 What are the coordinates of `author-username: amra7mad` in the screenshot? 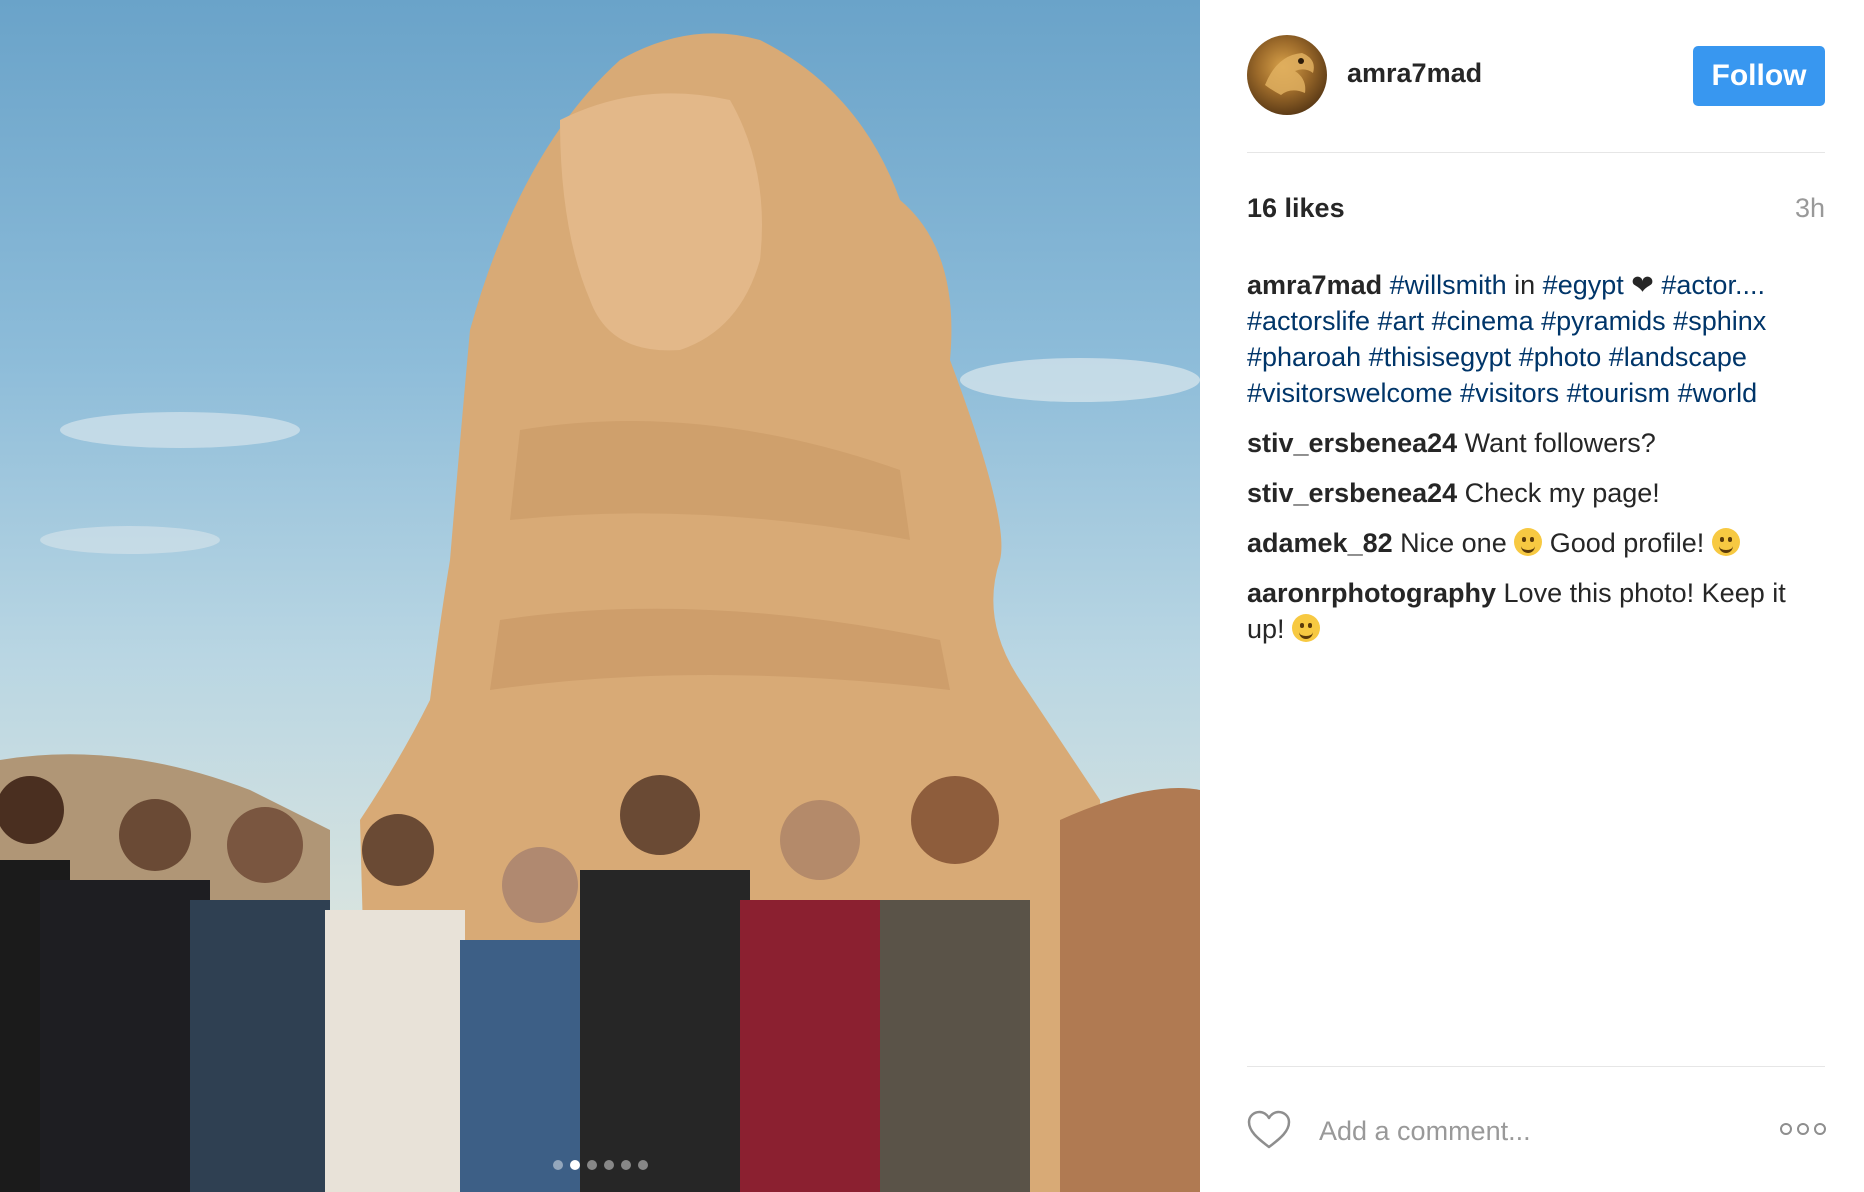 It's located at (1414, 73).